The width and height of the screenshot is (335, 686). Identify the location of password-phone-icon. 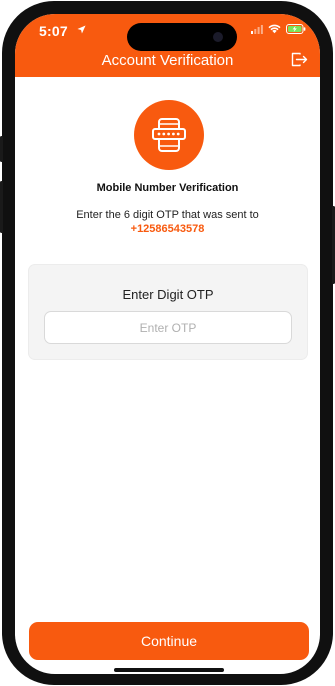
(169, 135).